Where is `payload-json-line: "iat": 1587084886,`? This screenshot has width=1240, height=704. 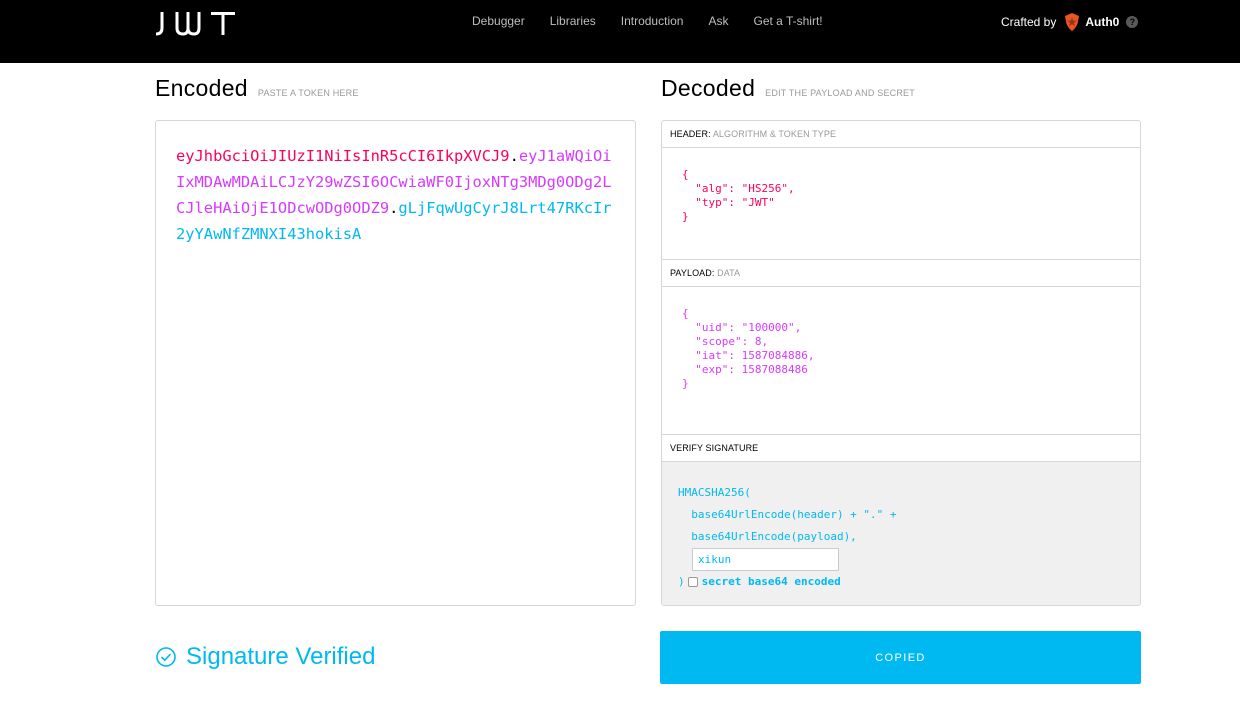
payload-json-line: "iat": 1587084886, is located at coordinates (748, 355).